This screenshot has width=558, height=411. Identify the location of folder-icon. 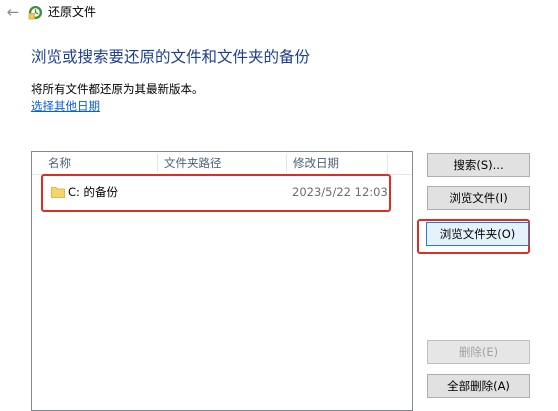
(58, 192).